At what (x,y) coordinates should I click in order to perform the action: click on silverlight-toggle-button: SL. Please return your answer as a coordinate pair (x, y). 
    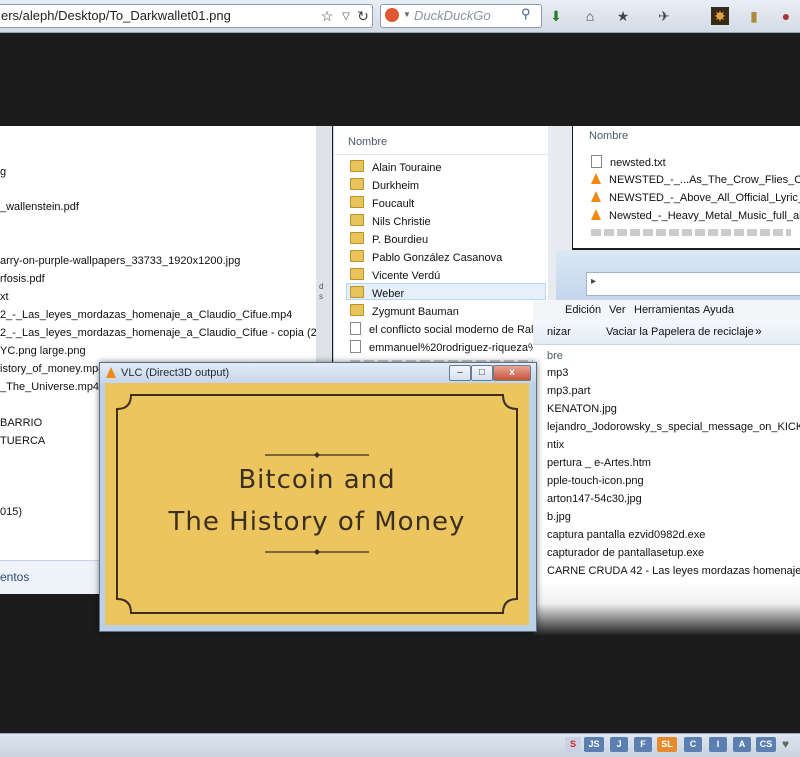
    Looking at the image, I should click on (667, 744).